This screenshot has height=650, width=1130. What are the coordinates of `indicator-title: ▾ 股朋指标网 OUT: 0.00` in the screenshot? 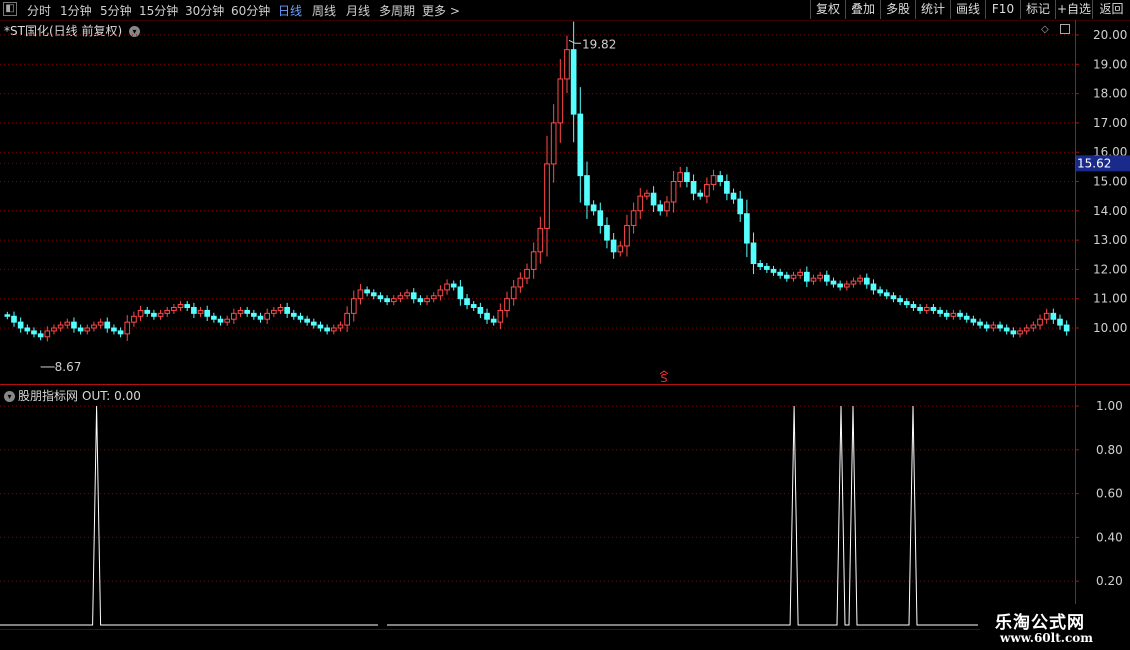 It's located at (72, 395).